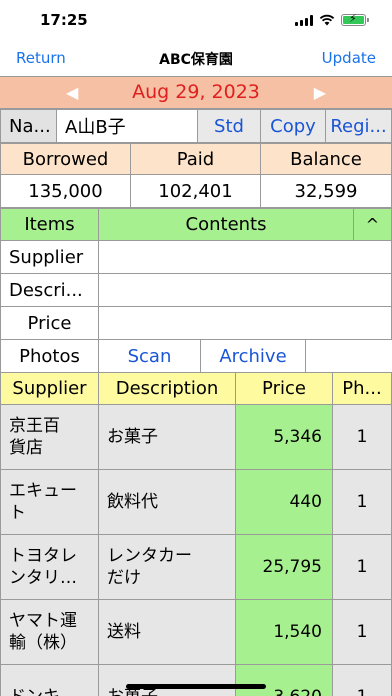  Describe the element at coordinates (284, 502) in the screenshot. I see `cell-price: 440` at that location.